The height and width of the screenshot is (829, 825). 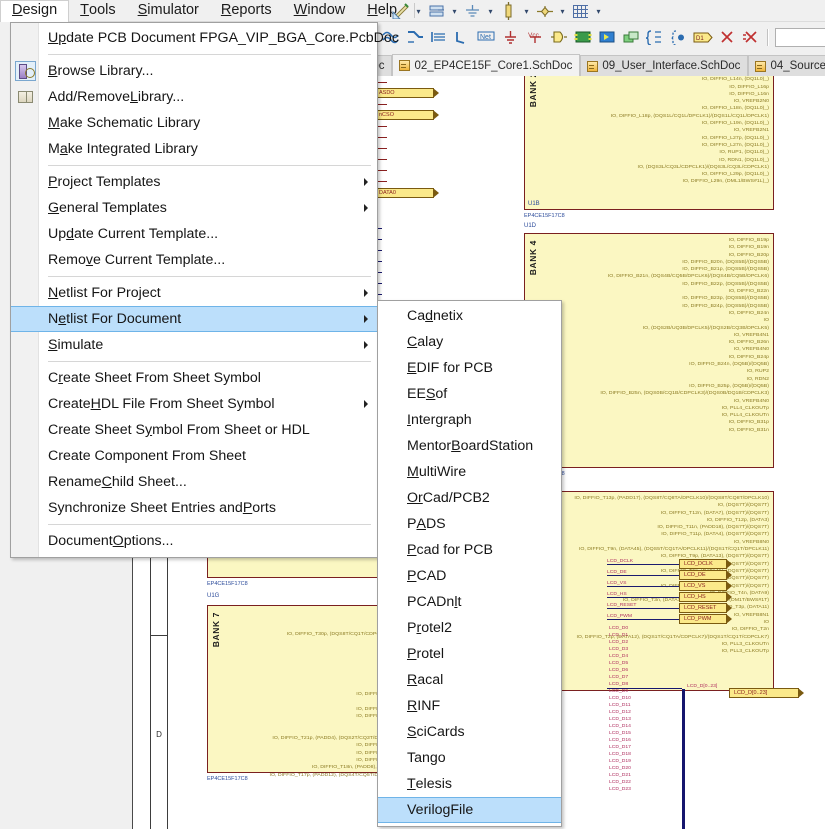 I want to click on submenu-item-verilog-file: Verilo g File, so click(x=469, y=810).